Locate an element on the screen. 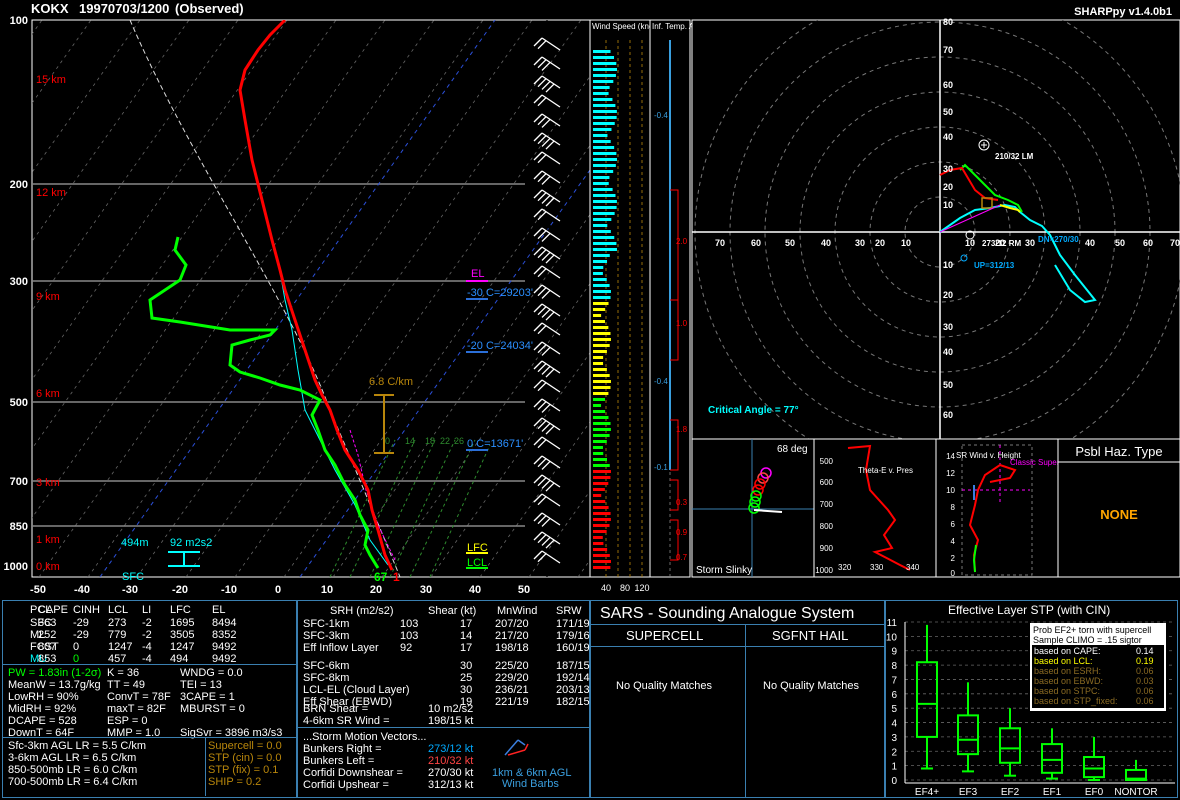  prob-row-value: 0.19 is located at coordinates (1145, 661).